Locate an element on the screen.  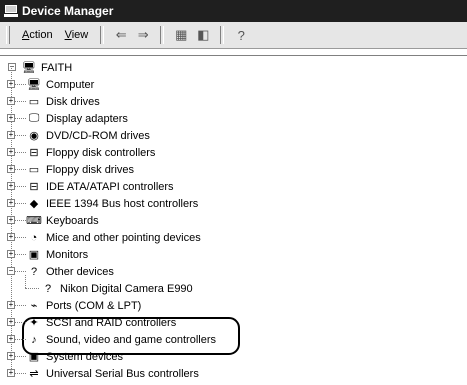
tree-category-item: + ✦ SCSI and RAID controllers is located at coordinates (92, 322).